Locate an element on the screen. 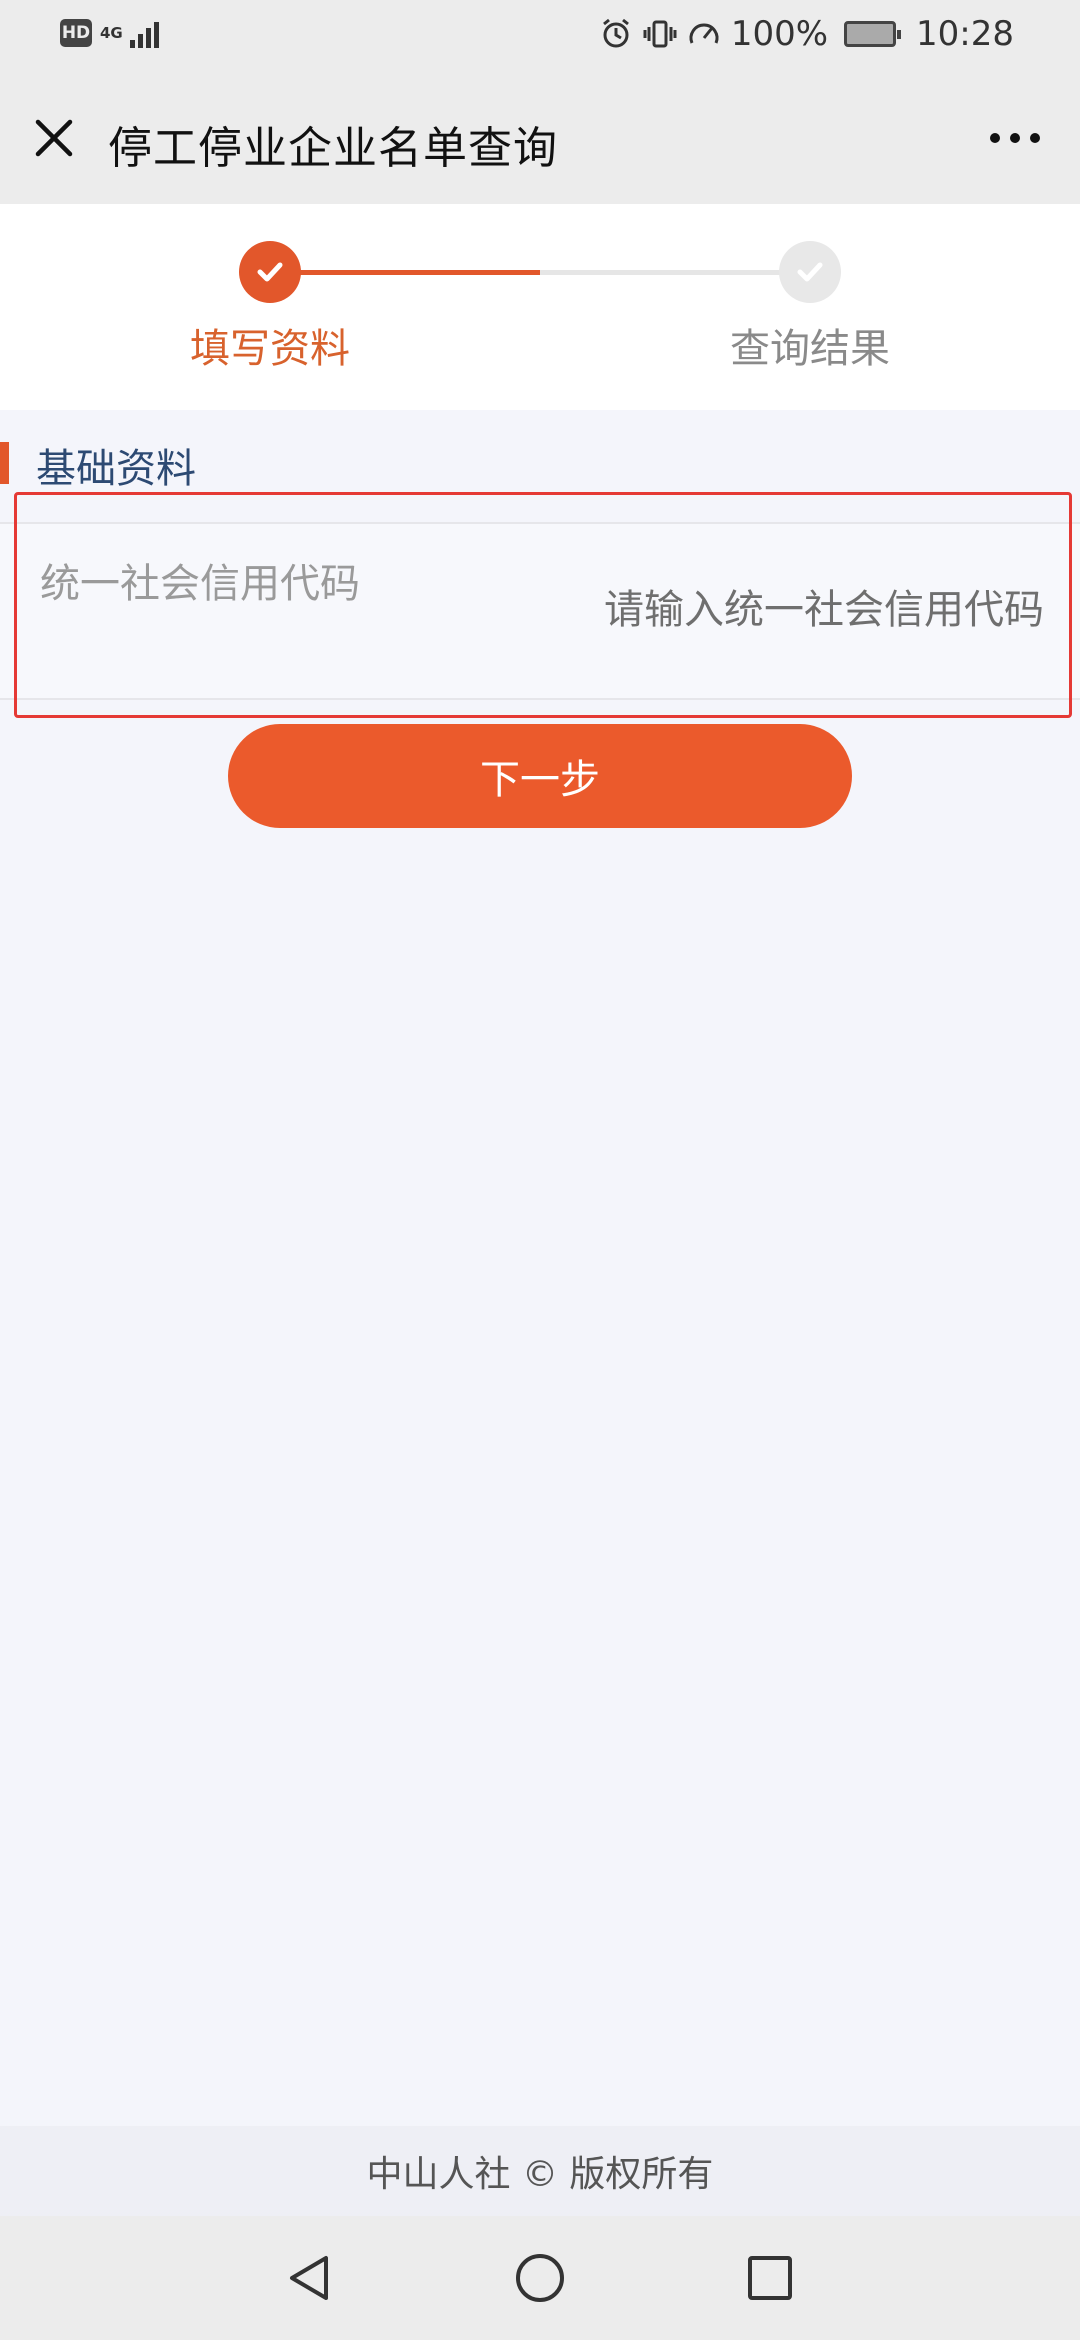 This screenshot has width=1080, height=2340. system-nav-bar is located at coordinates (540, 2278).